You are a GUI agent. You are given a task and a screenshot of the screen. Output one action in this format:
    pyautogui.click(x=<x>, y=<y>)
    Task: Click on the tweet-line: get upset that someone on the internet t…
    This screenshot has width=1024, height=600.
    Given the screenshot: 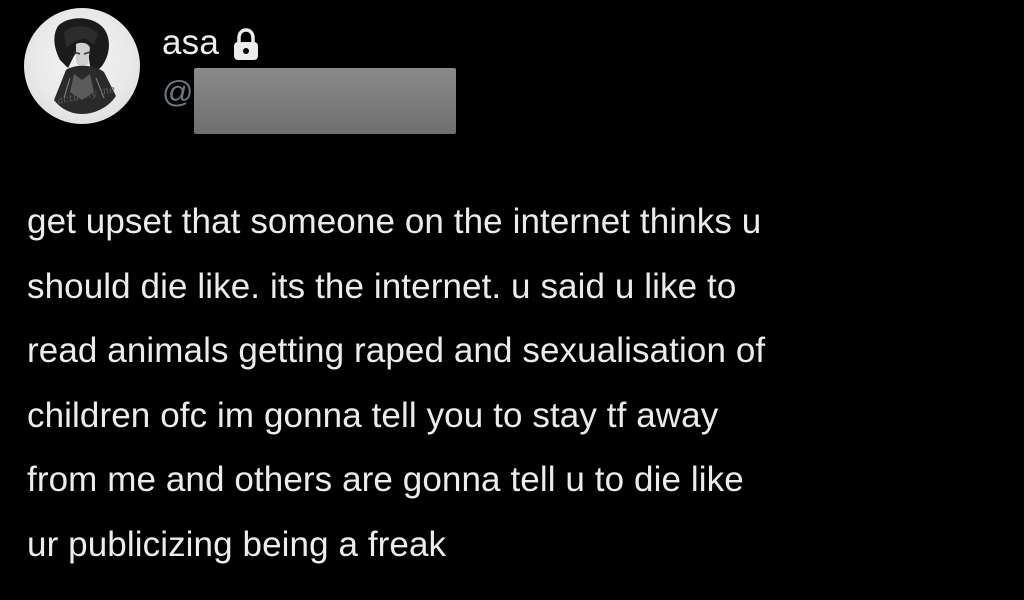 What is the action you would take?
    pyautogui.click(x=394, y=221)
    